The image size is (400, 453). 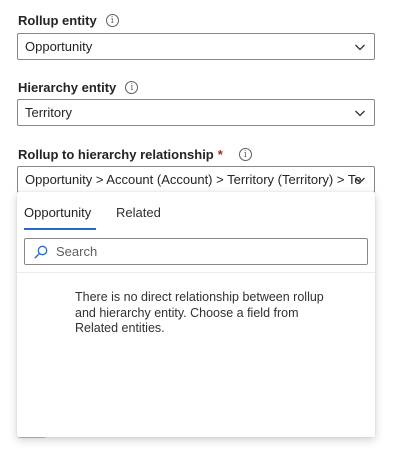 I want to click on search-icon, so click(x=41, y=252).